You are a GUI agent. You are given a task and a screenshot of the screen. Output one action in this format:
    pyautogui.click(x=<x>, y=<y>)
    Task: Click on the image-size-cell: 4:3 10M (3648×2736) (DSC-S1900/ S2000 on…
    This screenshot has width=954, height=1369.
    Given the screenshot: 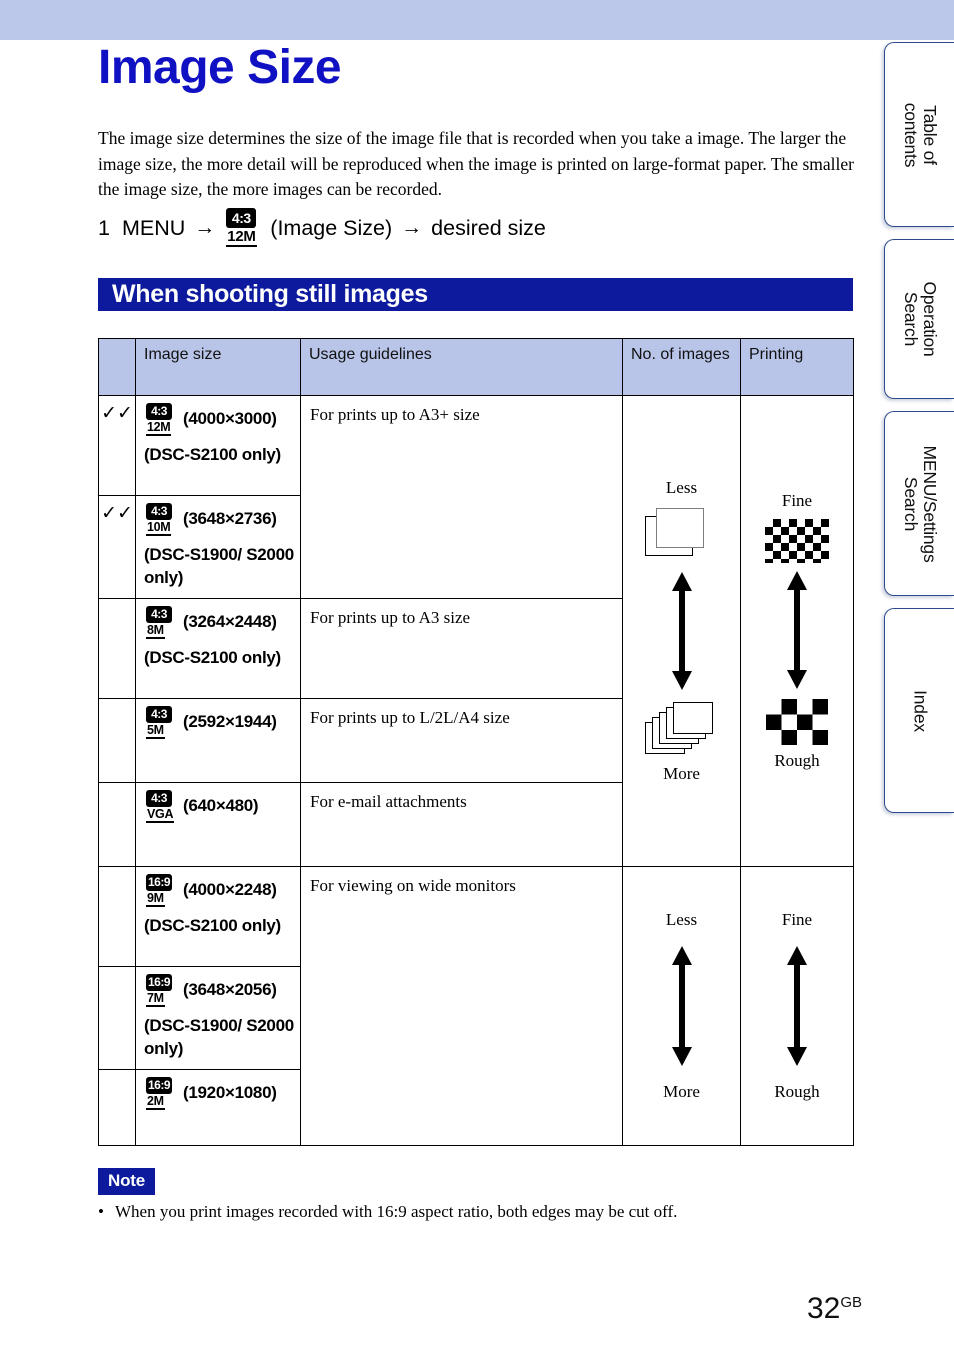 What is the action you would take?
    pyautogui.click(x=218, y=547)
    